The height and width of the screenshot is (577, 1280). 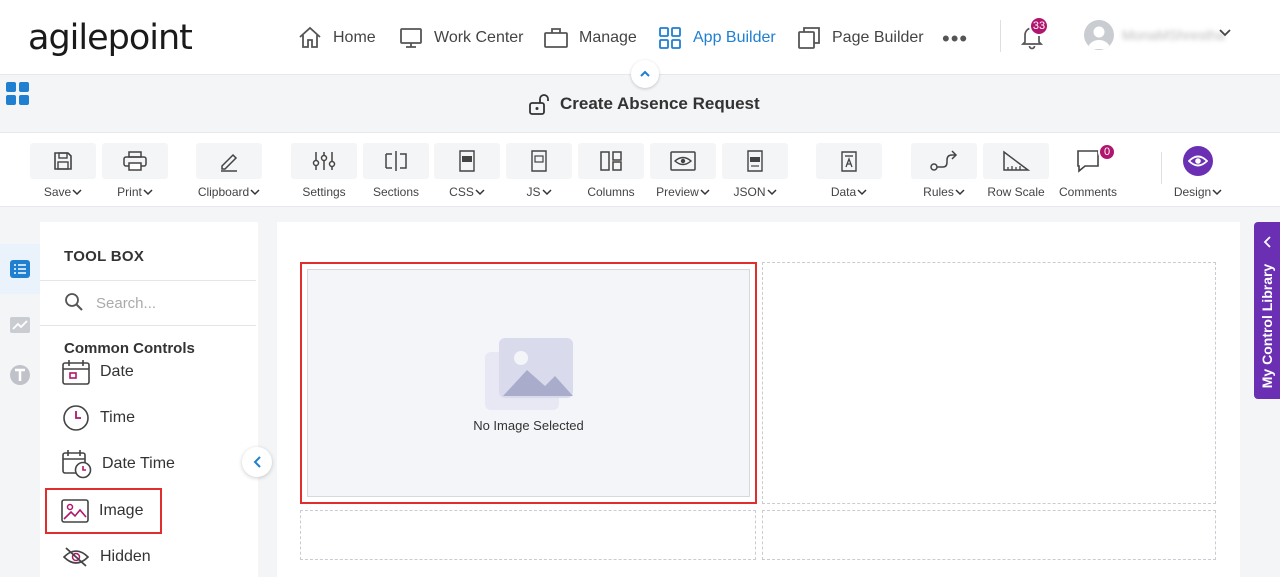 I want to click on theme-icon, so click(x=20, y=375).